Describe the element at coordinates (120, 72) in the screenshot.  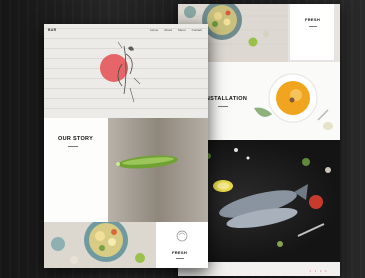
I see `hero-illustration` at that location.